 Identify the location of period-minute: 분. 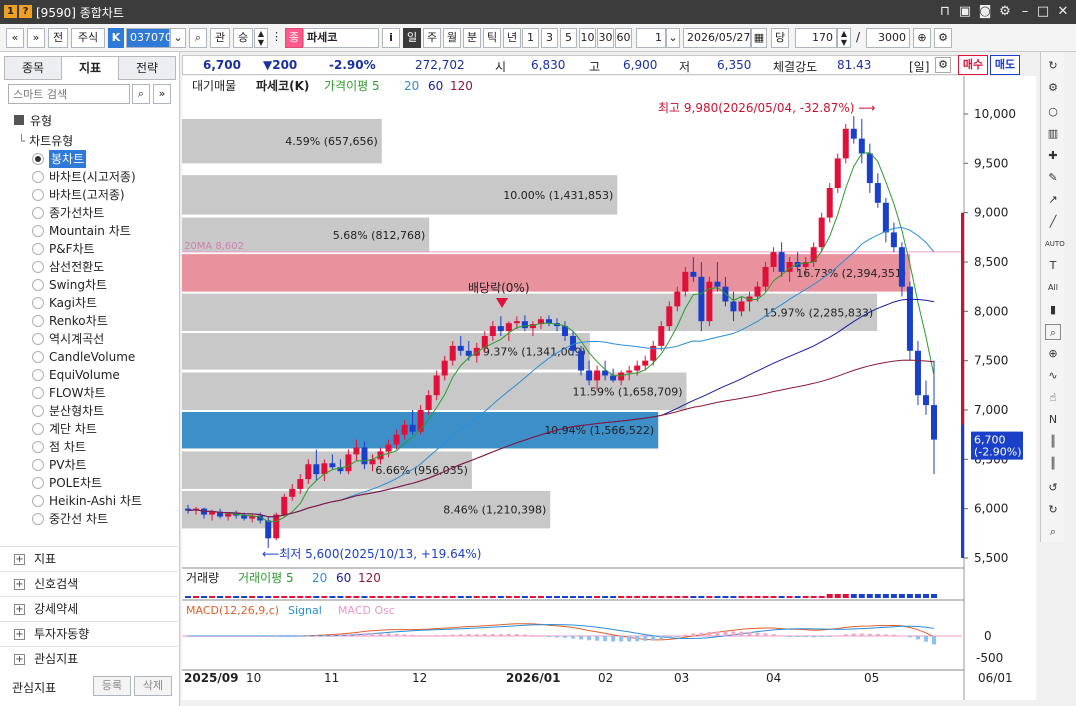
(472, 38).